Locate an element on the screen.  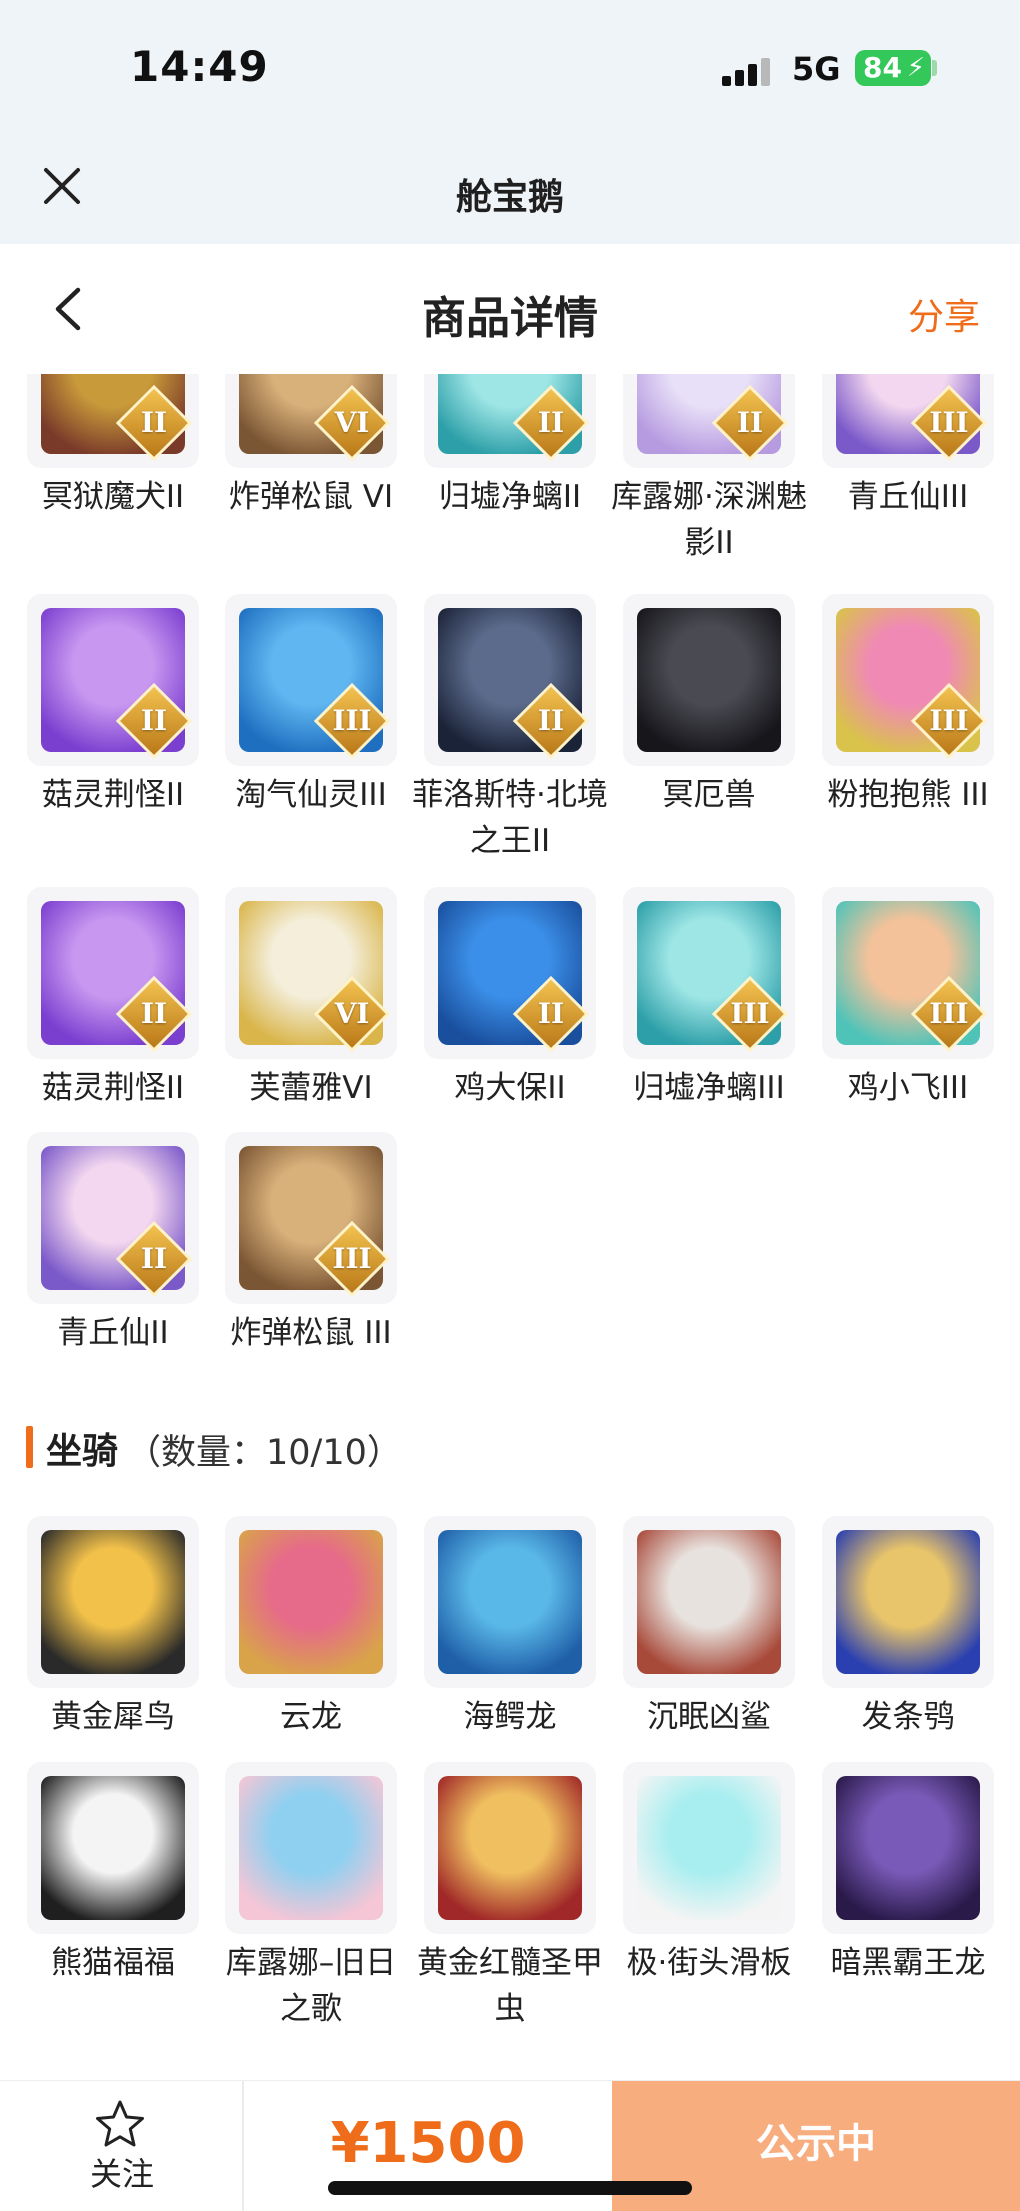
pet-item: III 青丘仙III is located at coordinates (908, 447).